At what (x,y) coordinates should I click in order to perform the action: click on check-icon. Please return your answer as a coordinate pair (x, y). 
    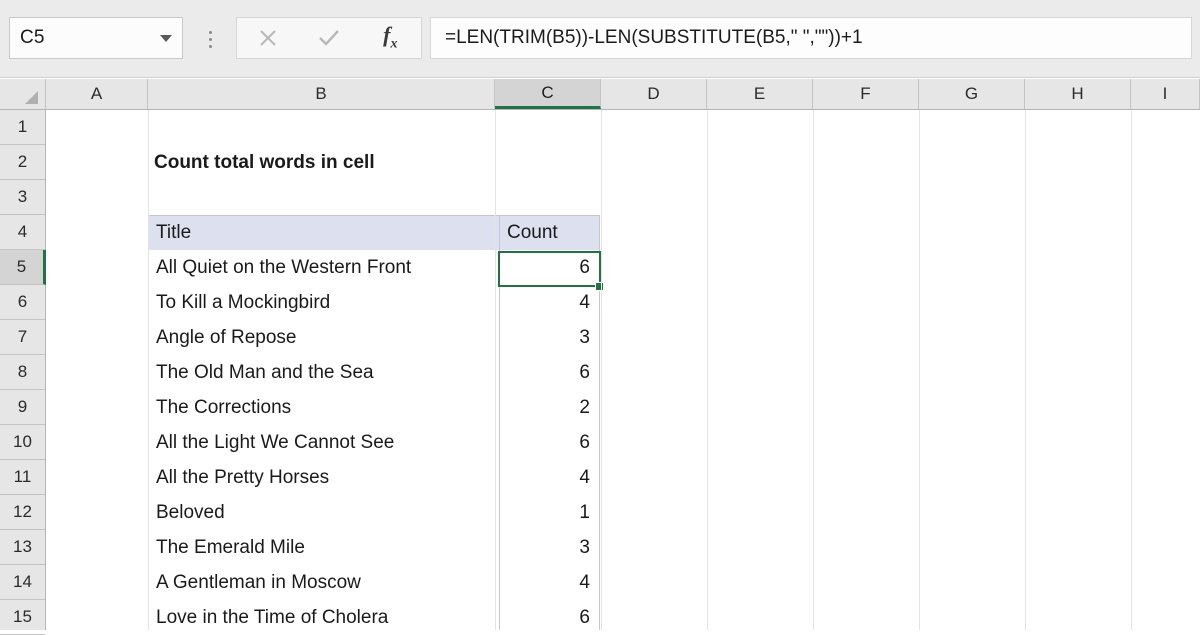
    Looking at the image, I should click on (328, 38).